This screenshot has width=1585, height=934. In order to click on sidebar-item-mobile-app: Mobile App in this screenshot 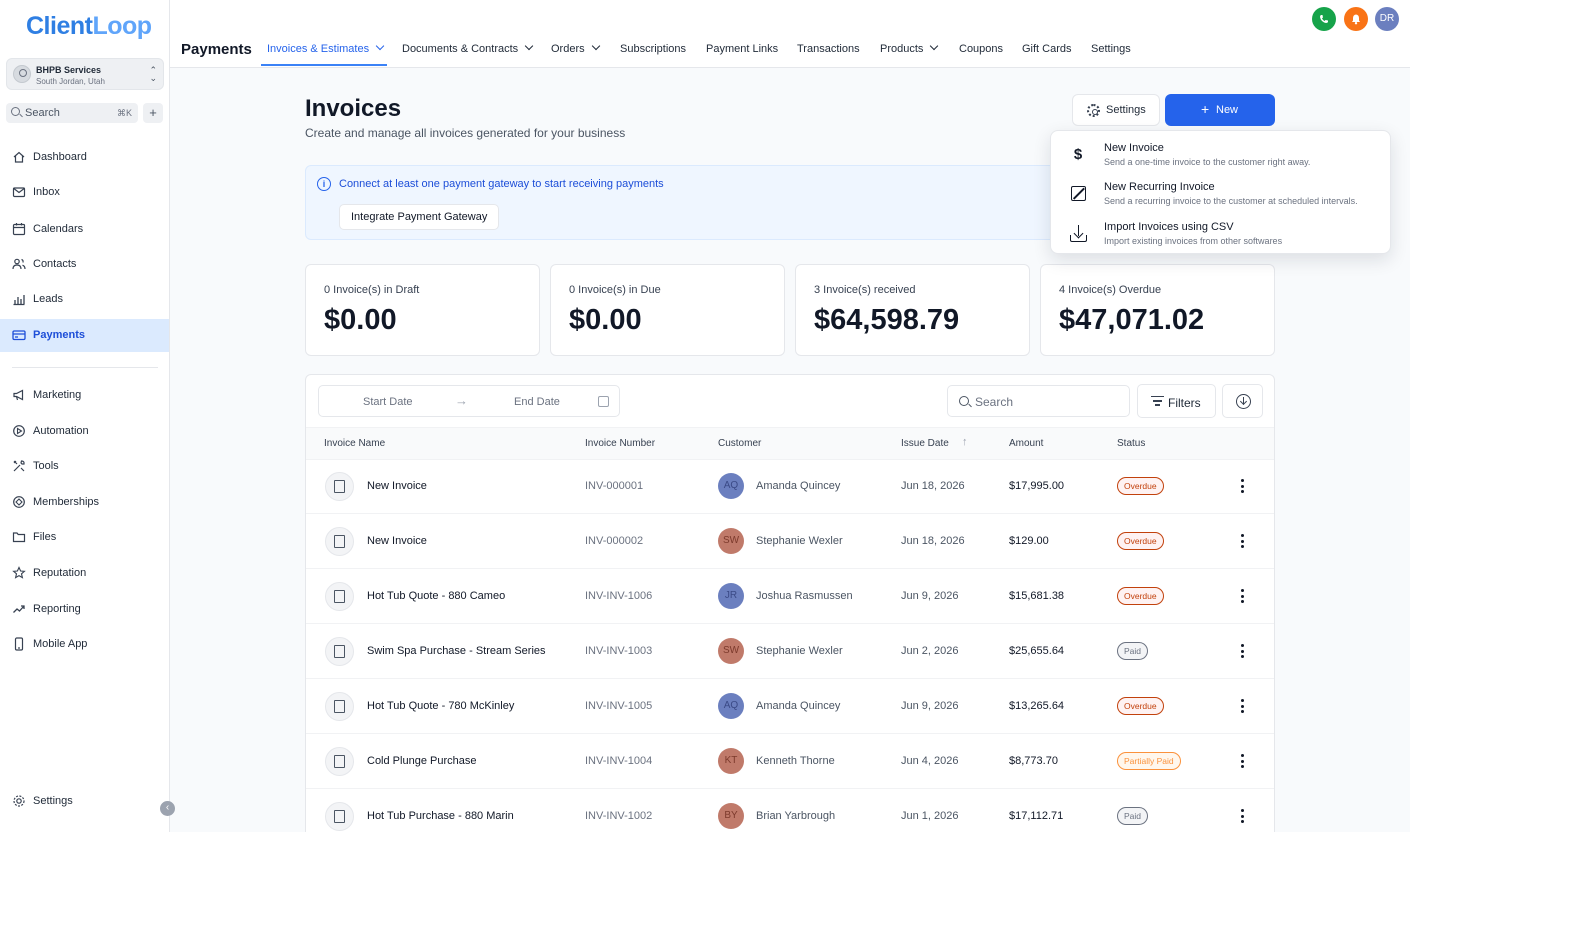, I will do `click(84, 644)`.